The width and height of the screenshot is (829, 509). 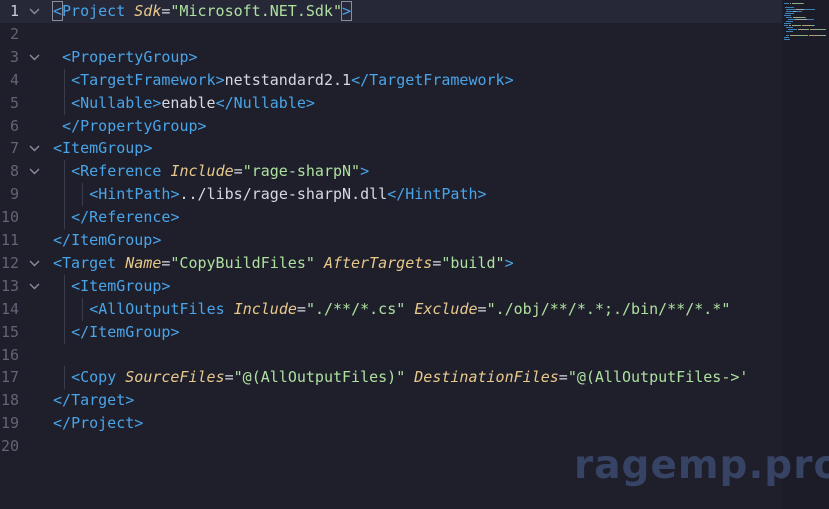 I want to click on line-number: 5, so click(x=14, y=102).